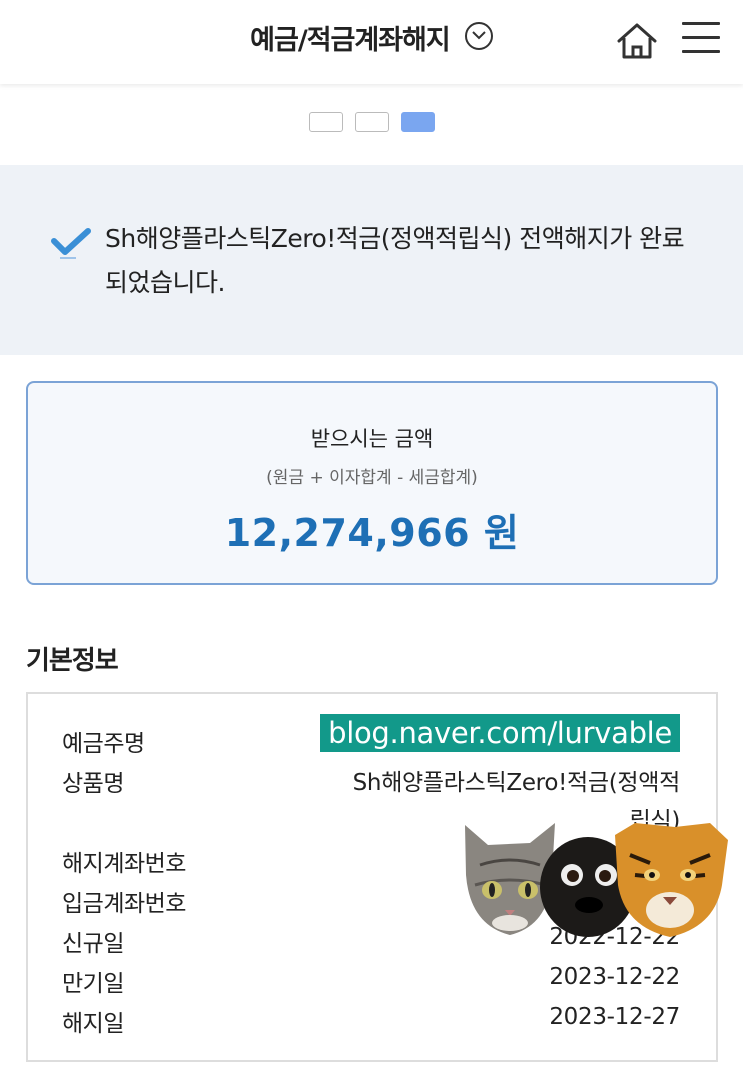 The height and width of the screenshot is (1073, 743). I want to click on app-header: 예금/적금계좌해지, so click(371, 42).